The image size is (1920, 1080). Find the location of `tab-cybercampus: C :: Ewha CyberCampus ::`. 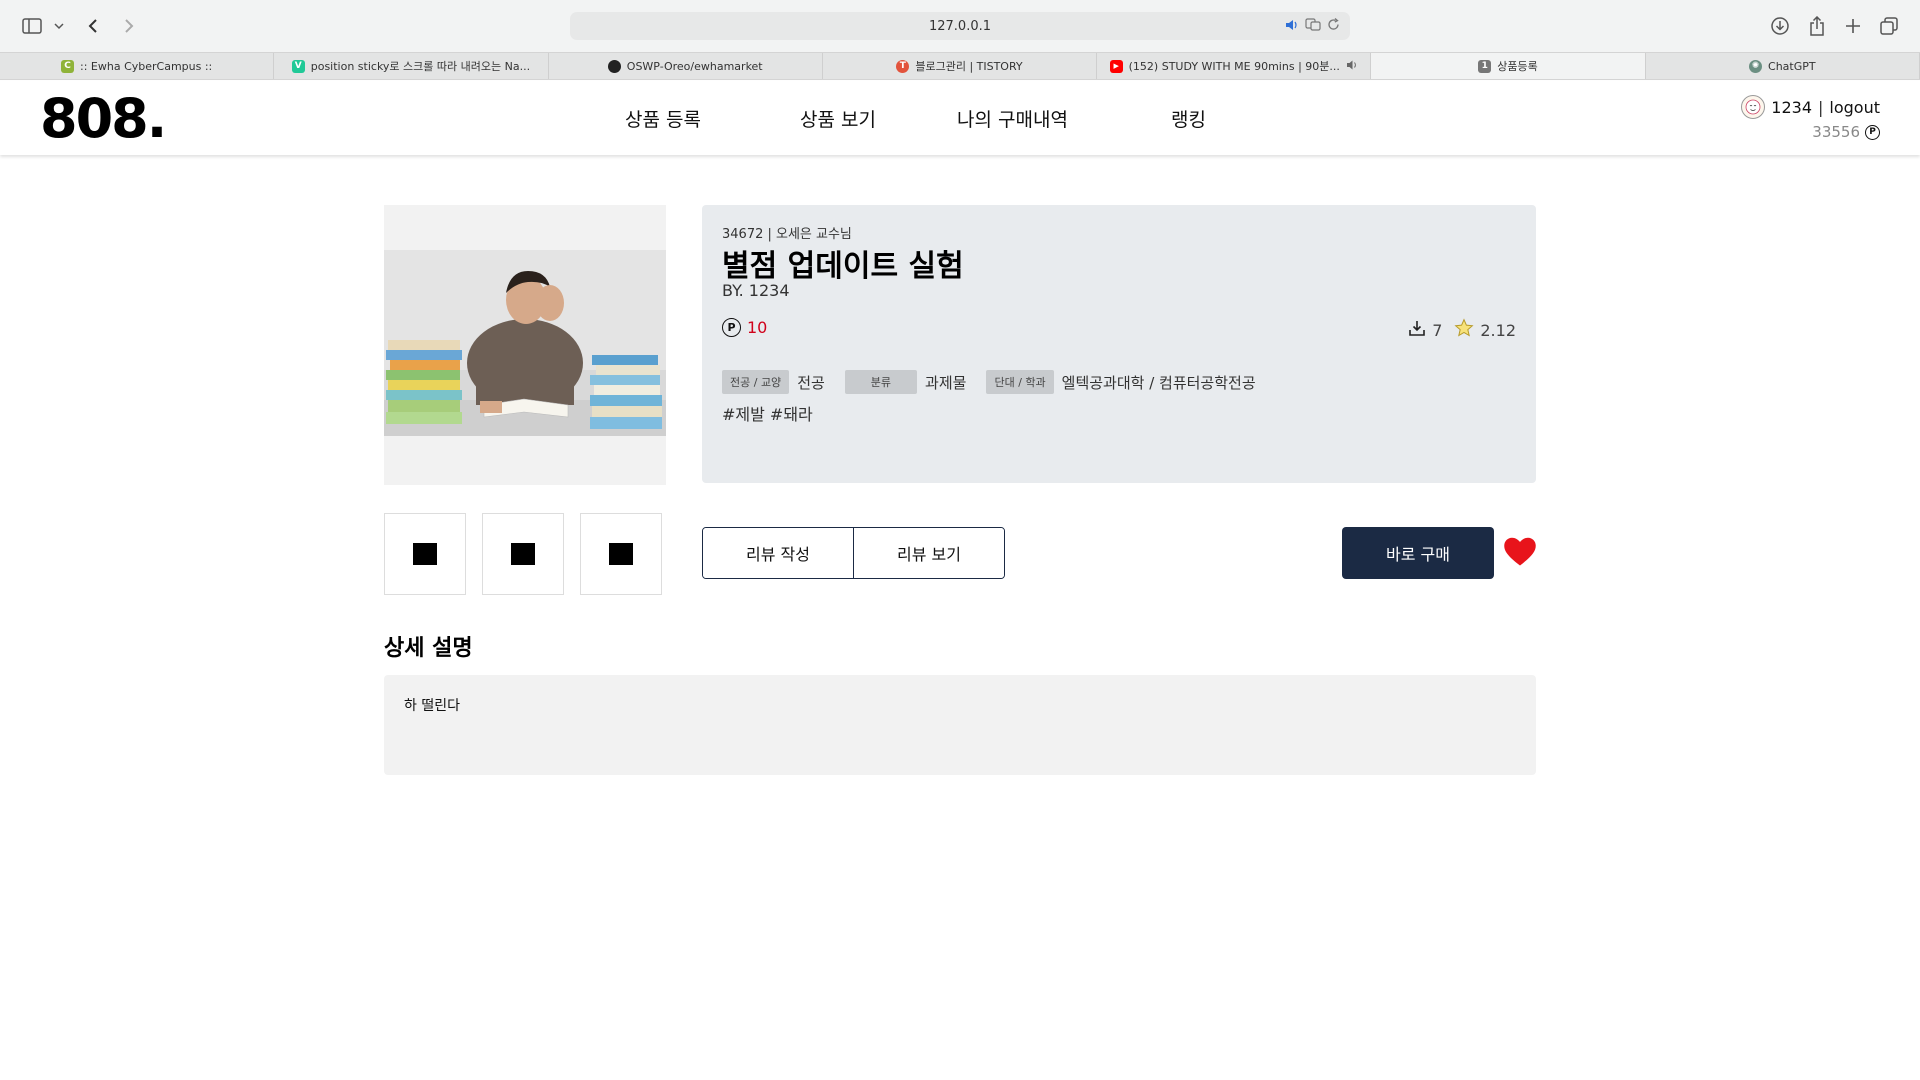

tab-cybercampus: C :: Ewha CyberCampus :: is located at coordinates (137, 66).